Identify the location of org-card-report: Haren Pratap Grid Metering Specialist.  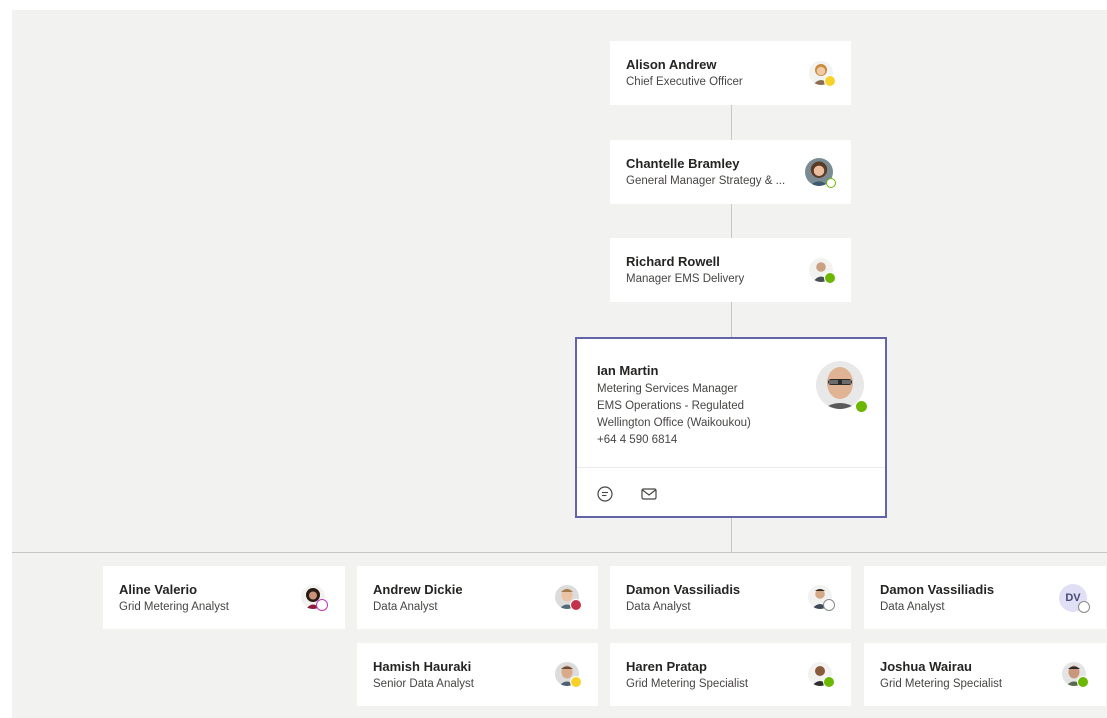
(730, 674).